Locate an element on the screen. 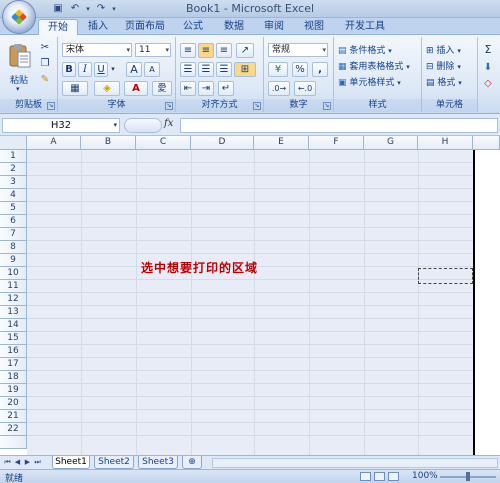  insert-cells-button: ⊞ 插入 ▾ is located at coordinates (443, 49).